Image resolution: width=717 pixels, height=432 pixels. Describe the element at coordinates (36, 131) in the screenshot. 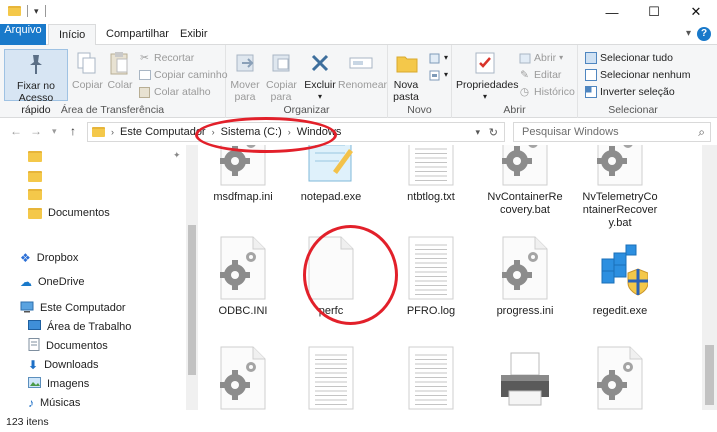

I see `forward-icon: →` at that location.